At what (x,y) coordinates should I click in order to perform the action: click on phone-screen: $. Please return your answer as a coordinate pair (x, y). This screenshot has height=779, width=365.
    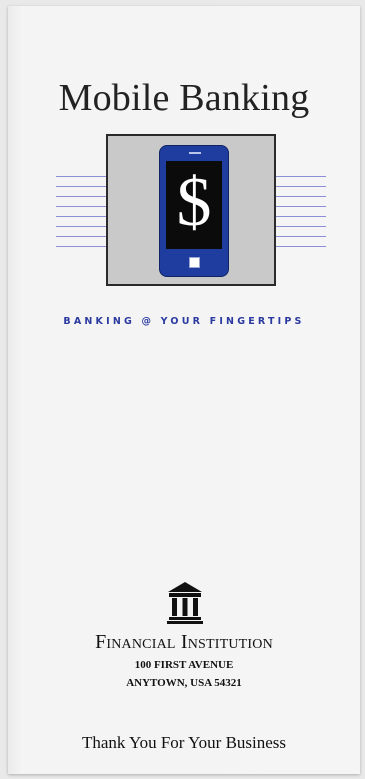
    Looking at the image, I should click on (194, 205).